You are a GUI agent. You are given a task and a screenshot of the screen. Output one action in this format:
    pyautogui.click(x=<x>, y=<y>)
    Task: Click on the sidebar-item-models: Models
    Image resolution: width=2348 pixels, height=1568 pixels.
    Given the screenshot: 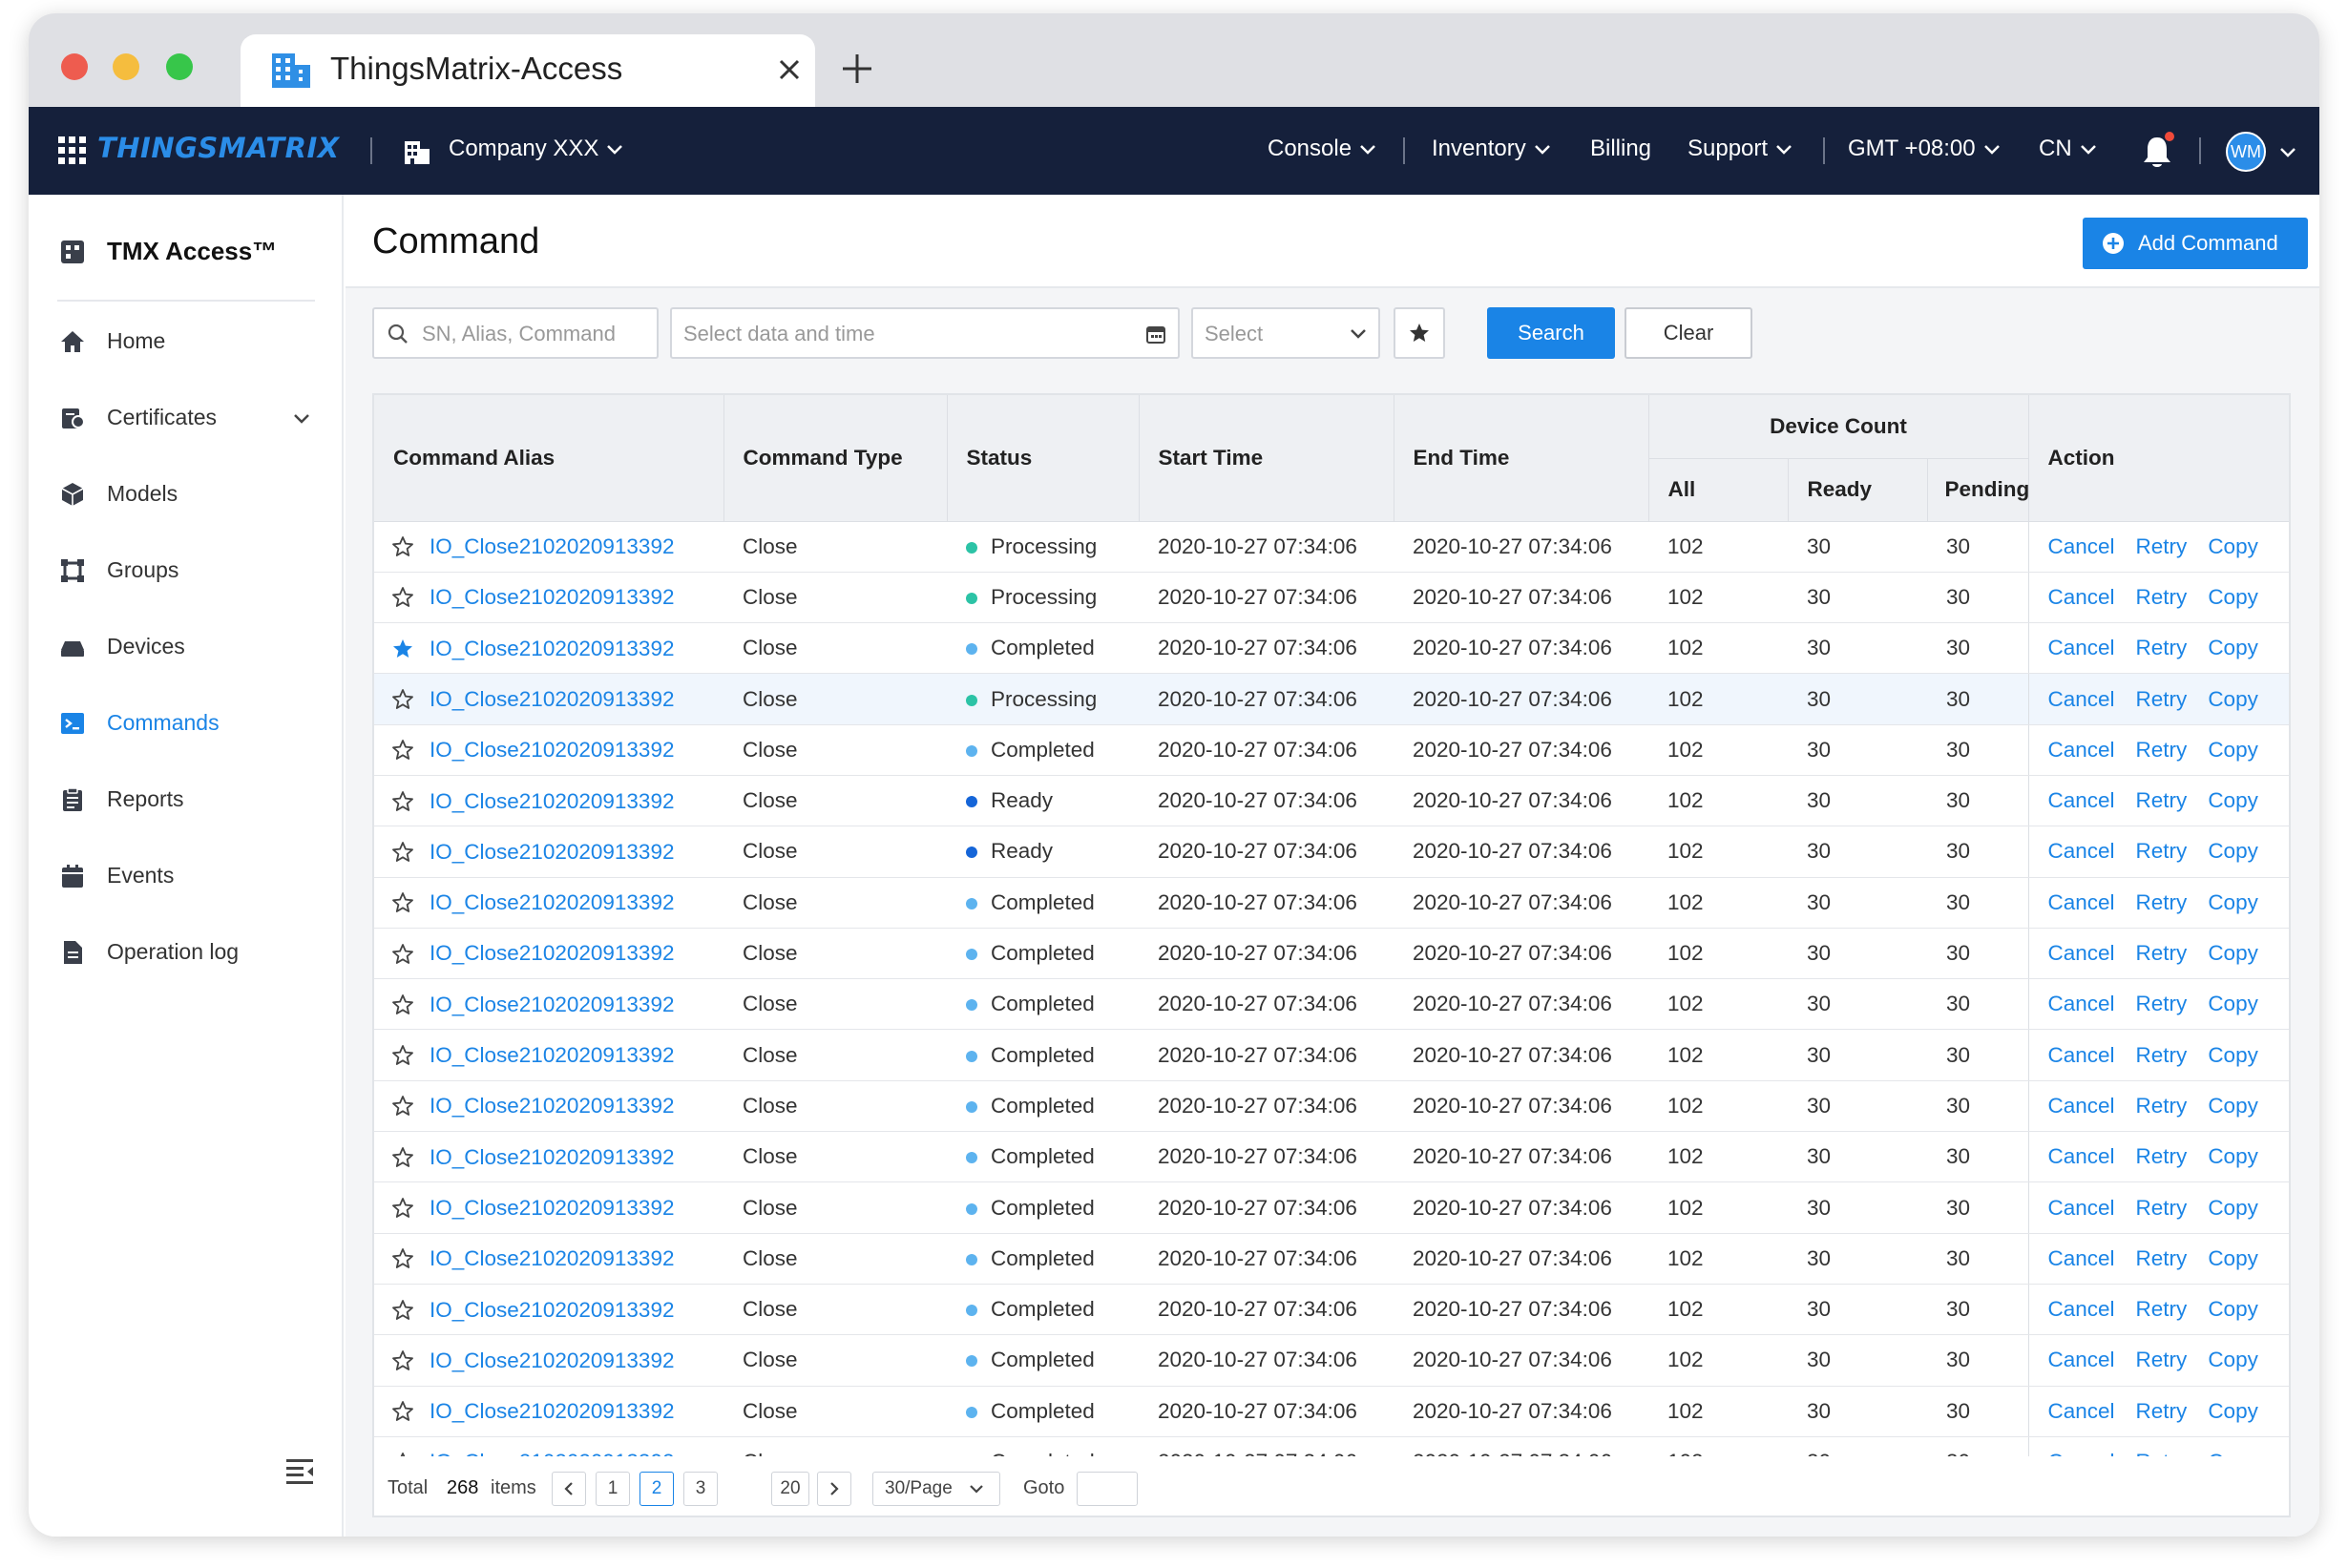 What is the action you would take?
    pyautogui.click(x=186, y=495)
    